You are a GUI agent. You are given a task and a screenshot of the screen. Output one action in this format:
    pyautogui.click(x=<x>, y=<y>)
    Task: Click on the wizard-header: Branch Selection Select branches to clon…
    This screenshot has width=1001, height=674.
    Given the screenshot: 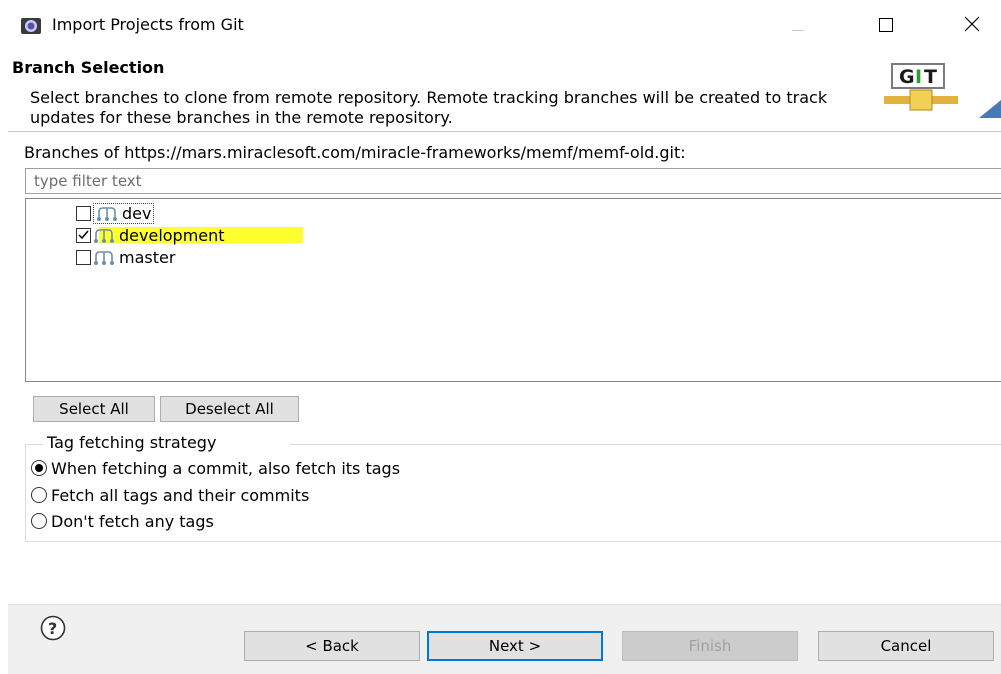 What is the action you would take?
    pyautogui.click(x=504, y=91)
    